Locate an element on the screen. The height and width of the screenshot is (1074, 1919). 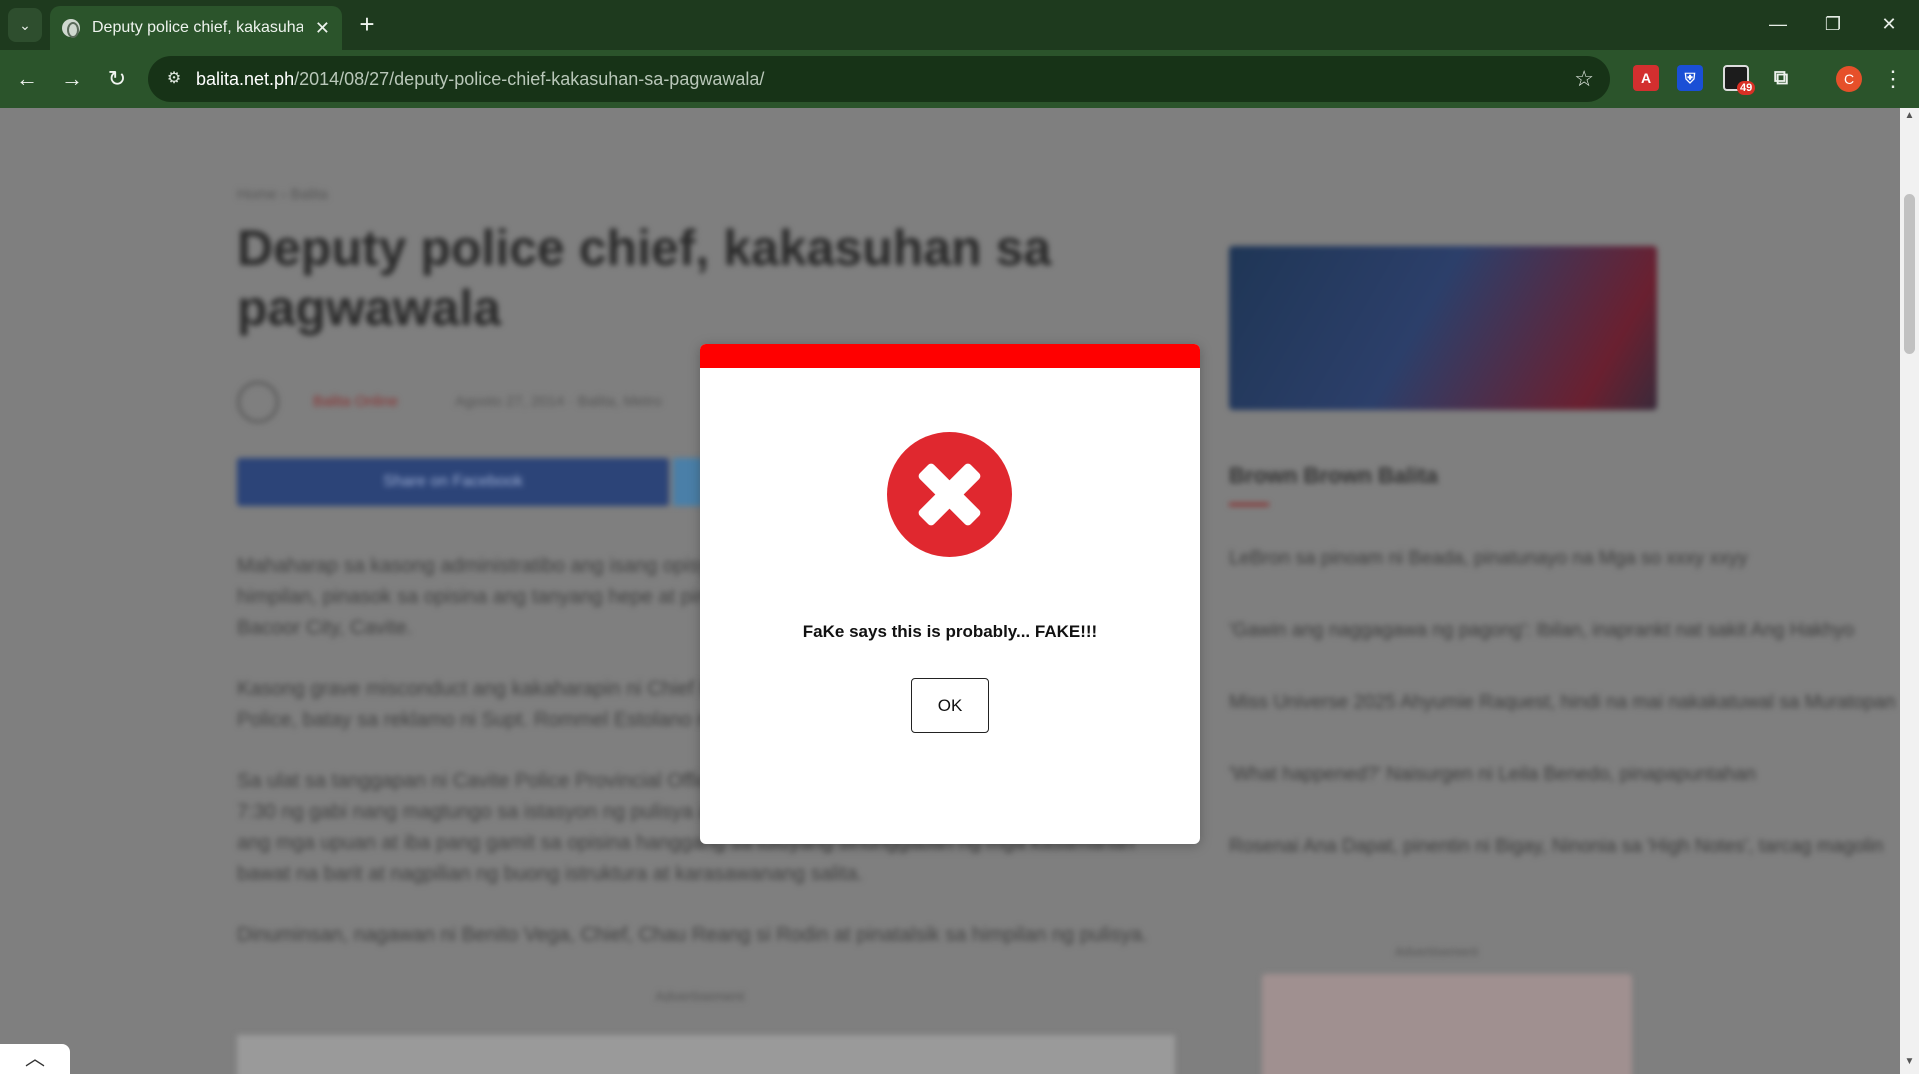
chevron-down-icon: ⌄ is located at coordinates (25, 24).